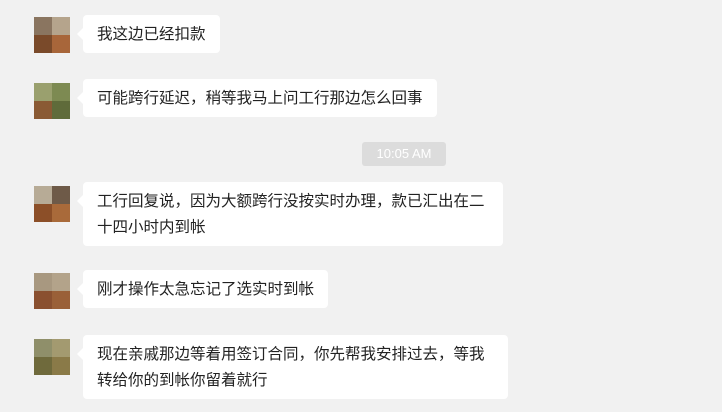 Image resolution: width=722 pixels, height=412 pixels. I want to click on message-bubble: 我这边已经扣款, so click(148, 34).